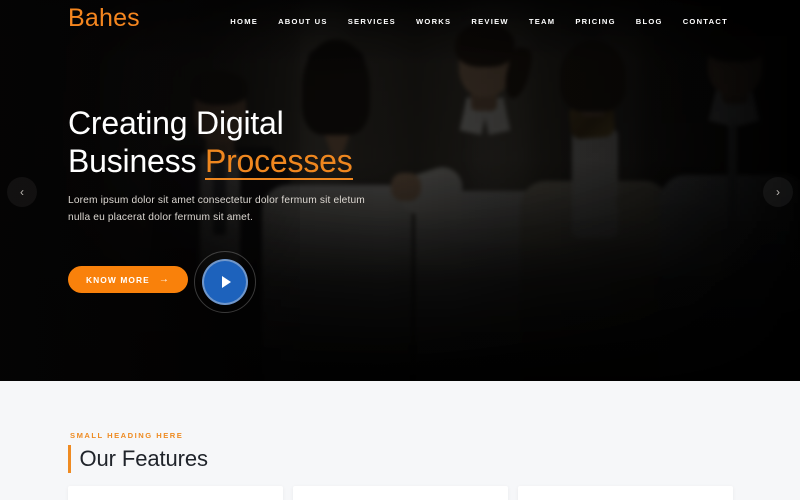  Describe the element at coordinates (649, 21) in the screenshot. I see `nav-item-blog: BLOG` at that location.